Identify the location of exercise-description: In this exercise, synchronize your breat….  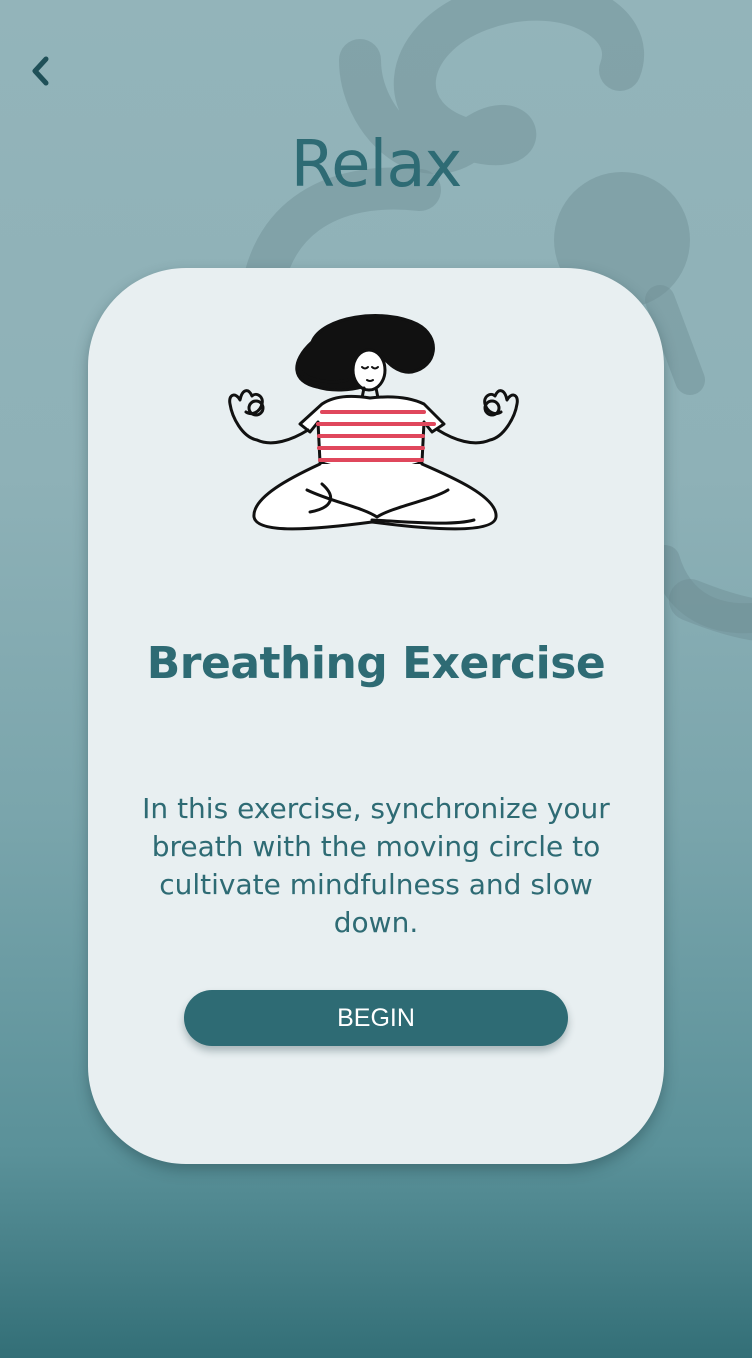
(376, 865).